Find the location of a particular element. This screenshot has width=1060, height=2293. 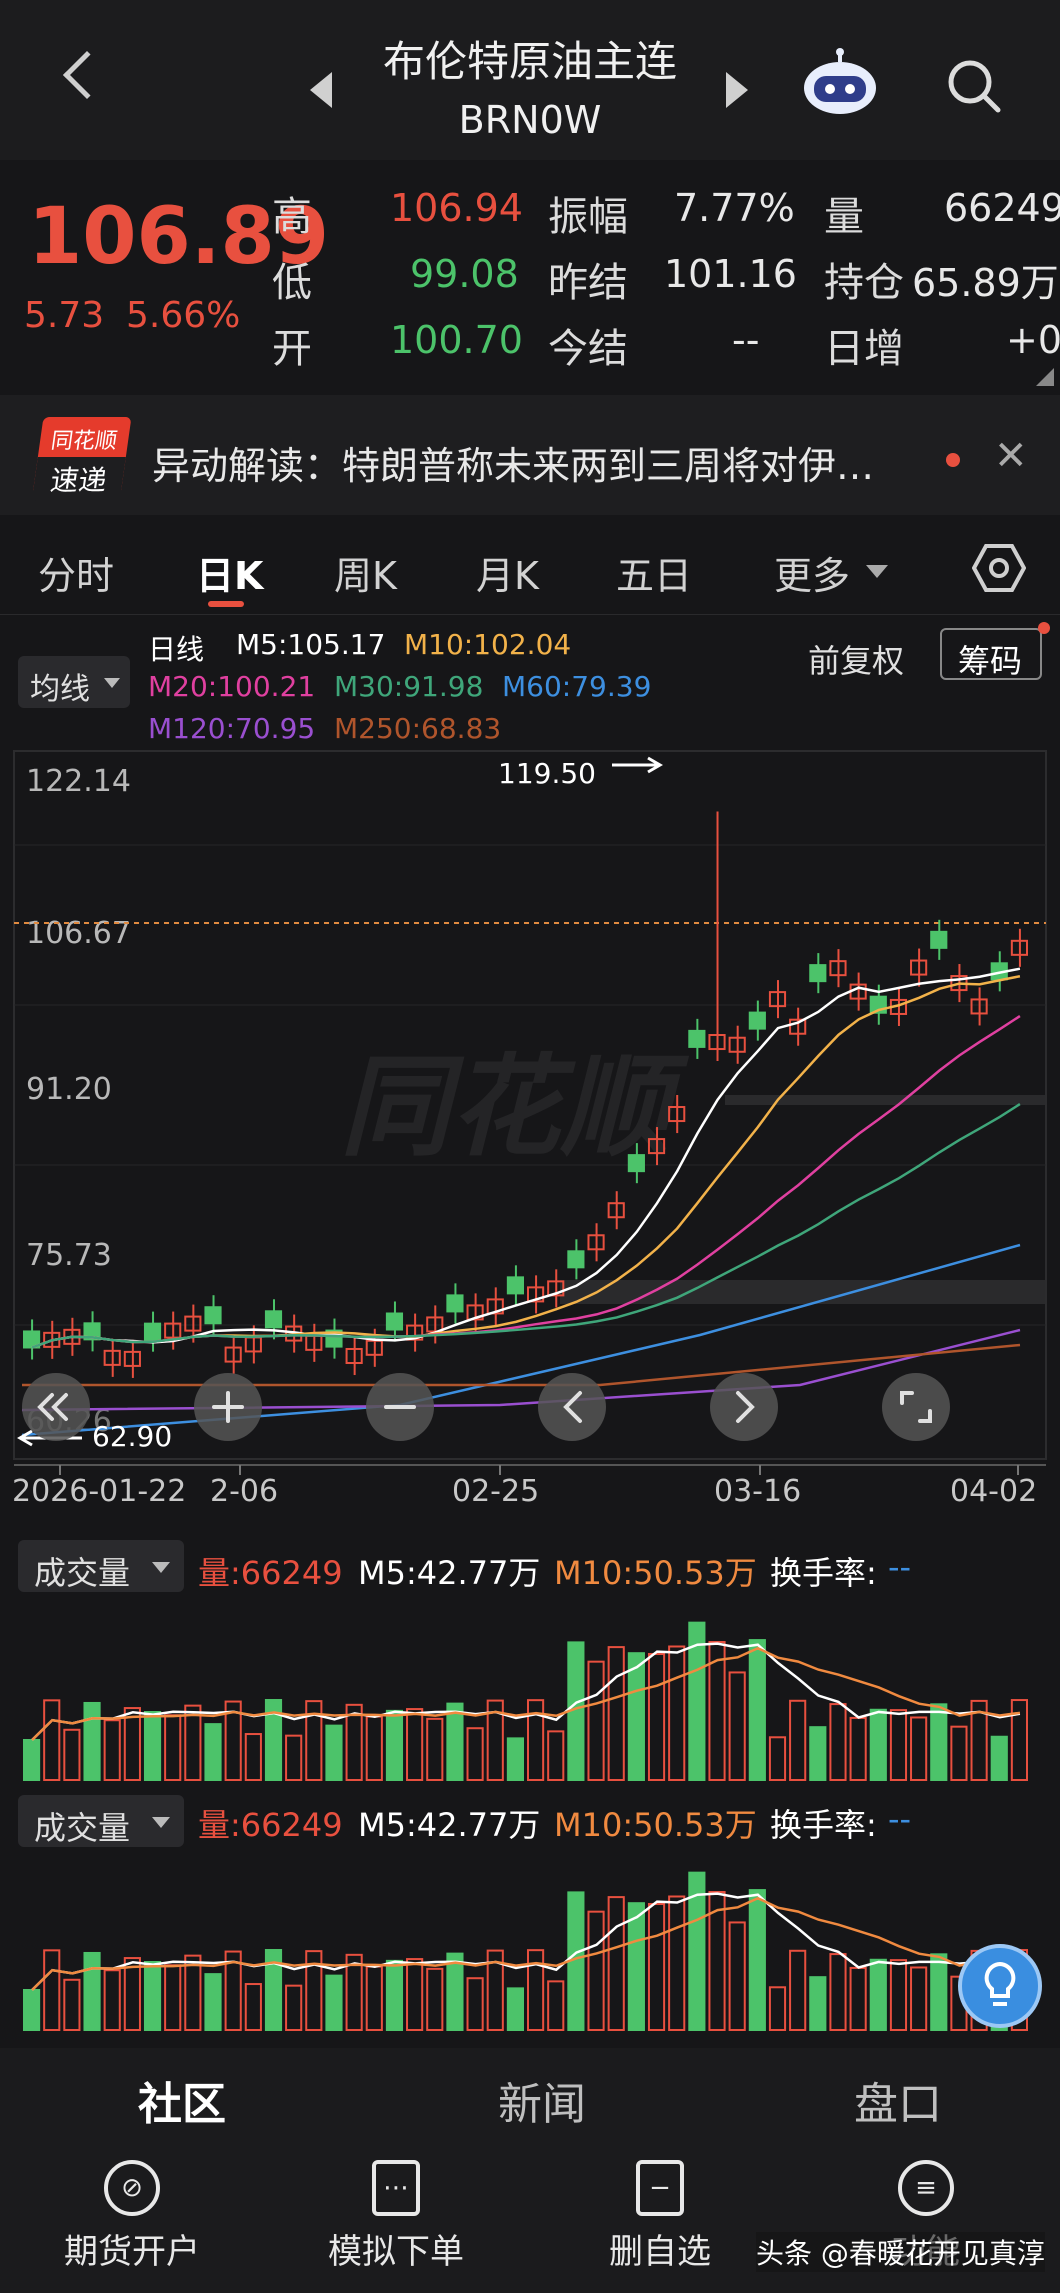

close-icon: ✕ is located at coordinates (1011, 456).